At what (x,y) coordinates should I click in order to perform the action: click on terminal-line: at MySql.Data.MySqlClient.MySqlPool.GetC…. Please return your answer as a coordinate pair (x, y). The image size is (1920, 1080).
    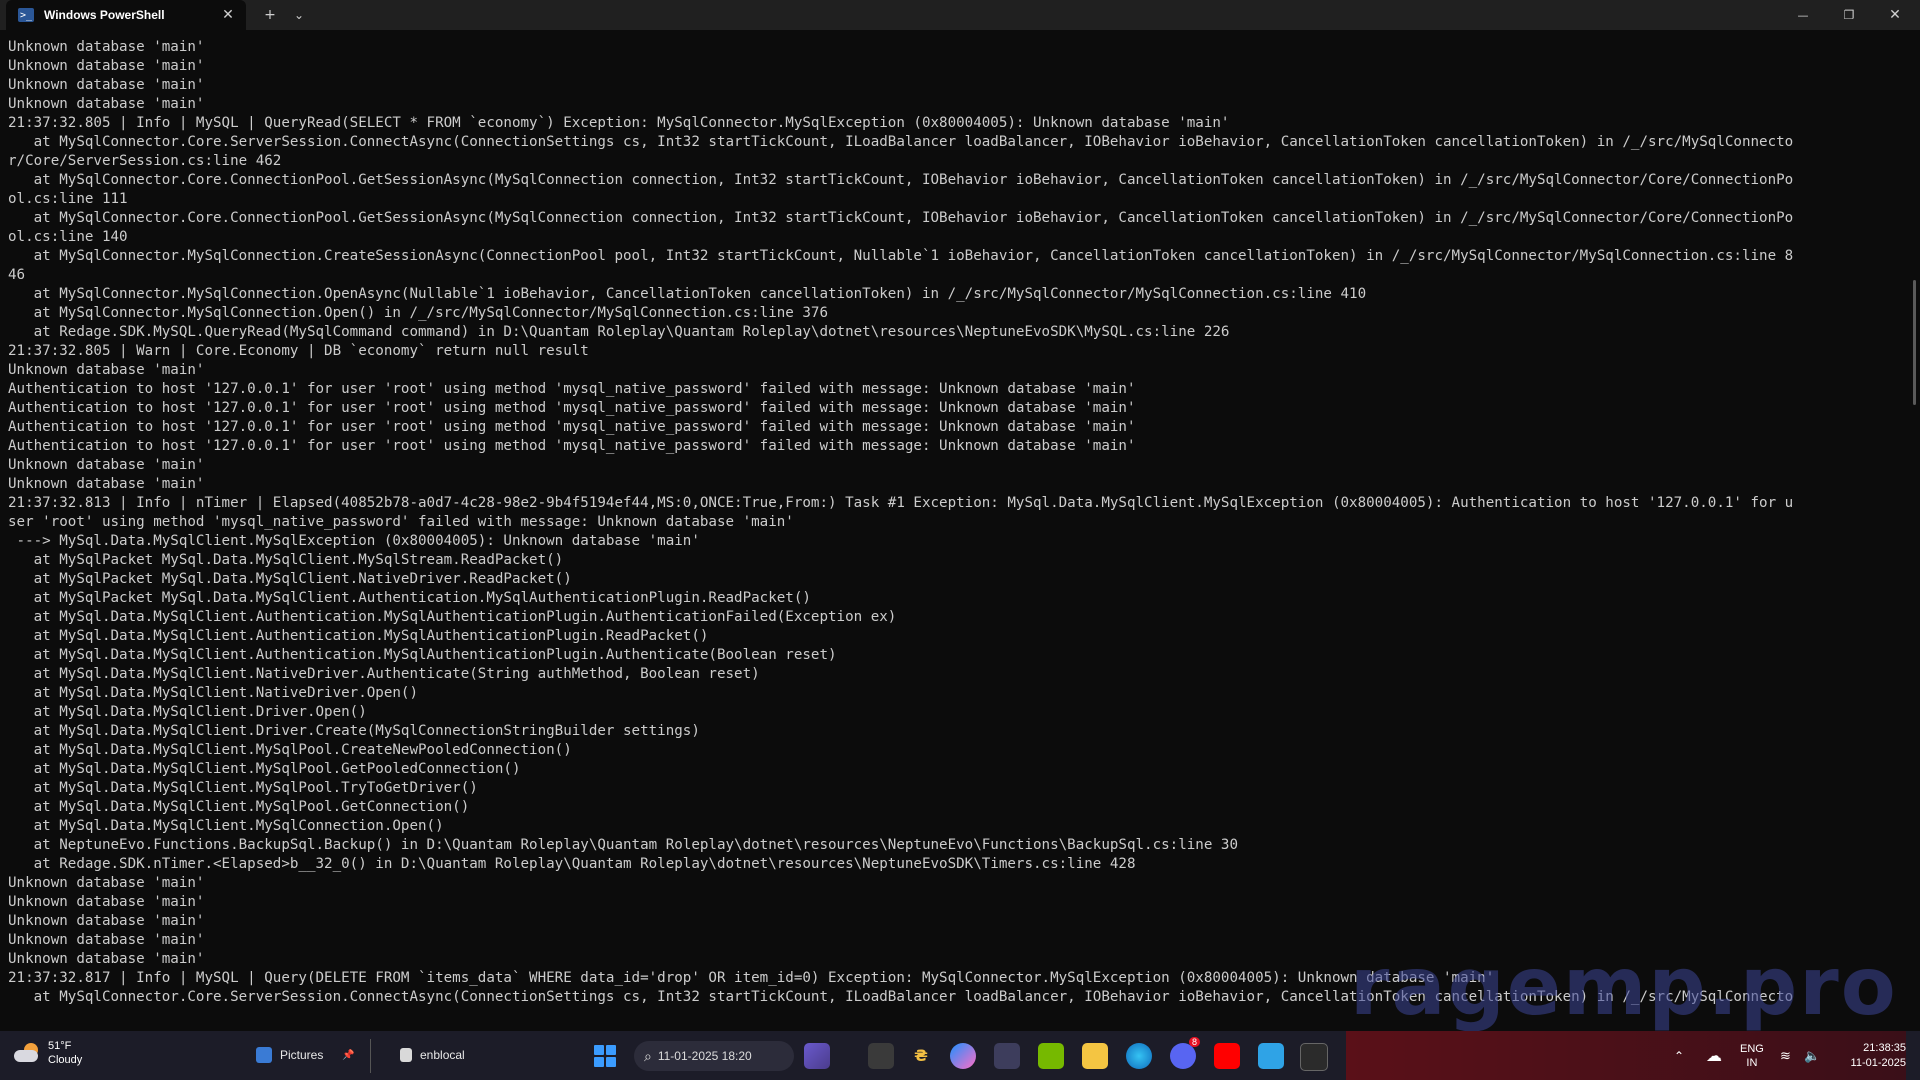
    Looking at the image, I should click on (239, 807).